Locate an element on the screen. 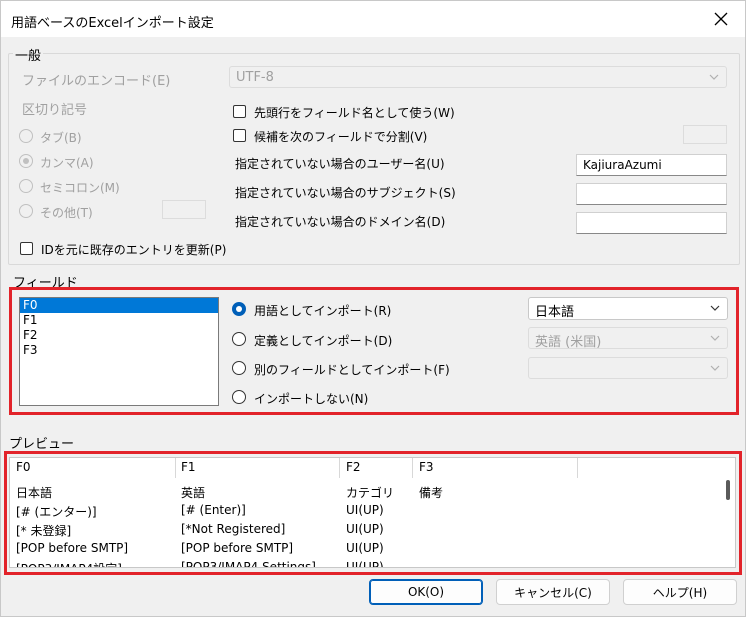  import-as-other-field-radio is located at coordinates (239, 368).